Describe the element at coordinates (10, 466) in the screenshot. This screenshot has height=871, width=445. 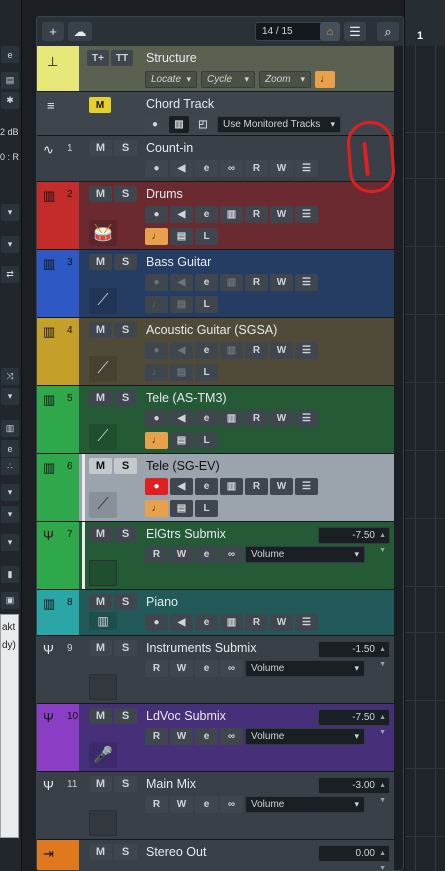
I see `dots-icon: ∴` at that location.